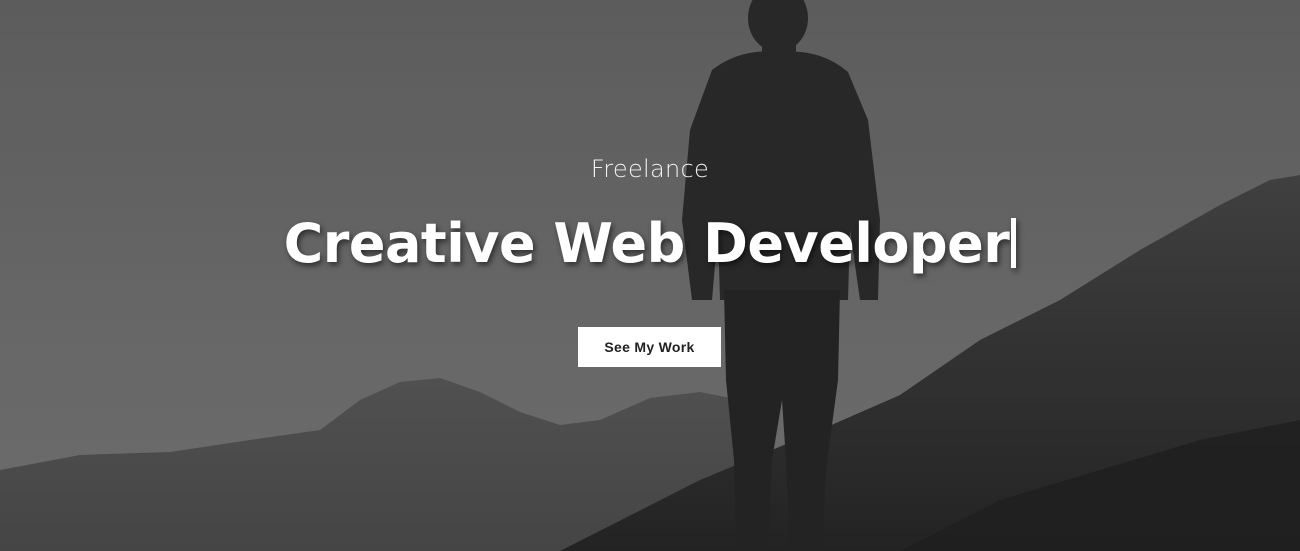  I want to click on hero-headline-wrapper: Creative Web Developer, so click(650, 243).